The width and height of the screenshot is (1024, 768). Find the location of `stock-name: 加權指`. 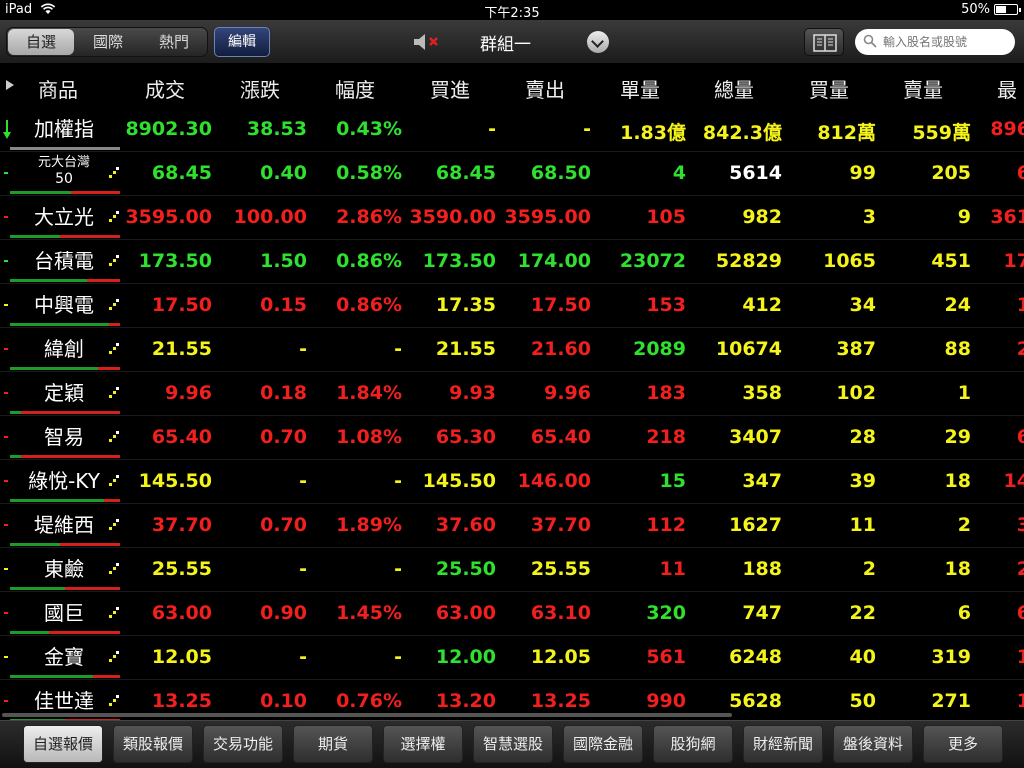

stock-name: 加權指 is located at coordinates (64, 128).